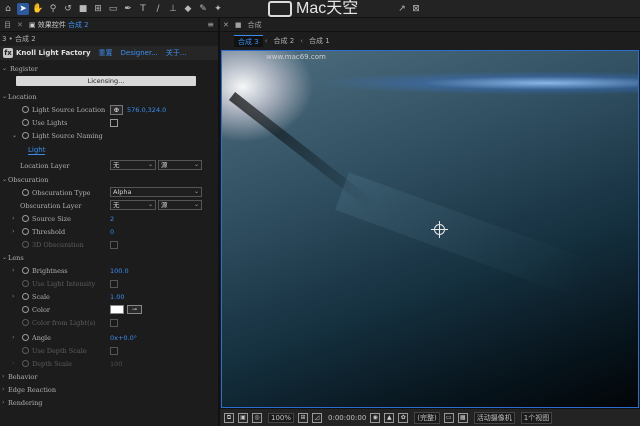  I want to click on roto-brush-tool-icon: ✎, so click(203, 9).